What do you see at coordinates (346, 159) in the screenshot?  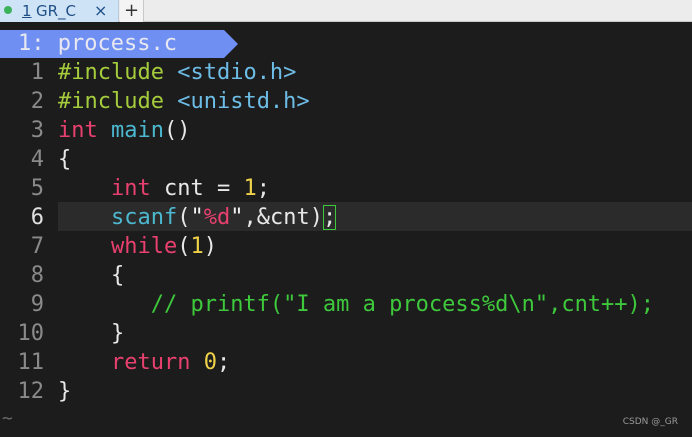 I see `code-line: 4{` at bounding box center [346, 159].